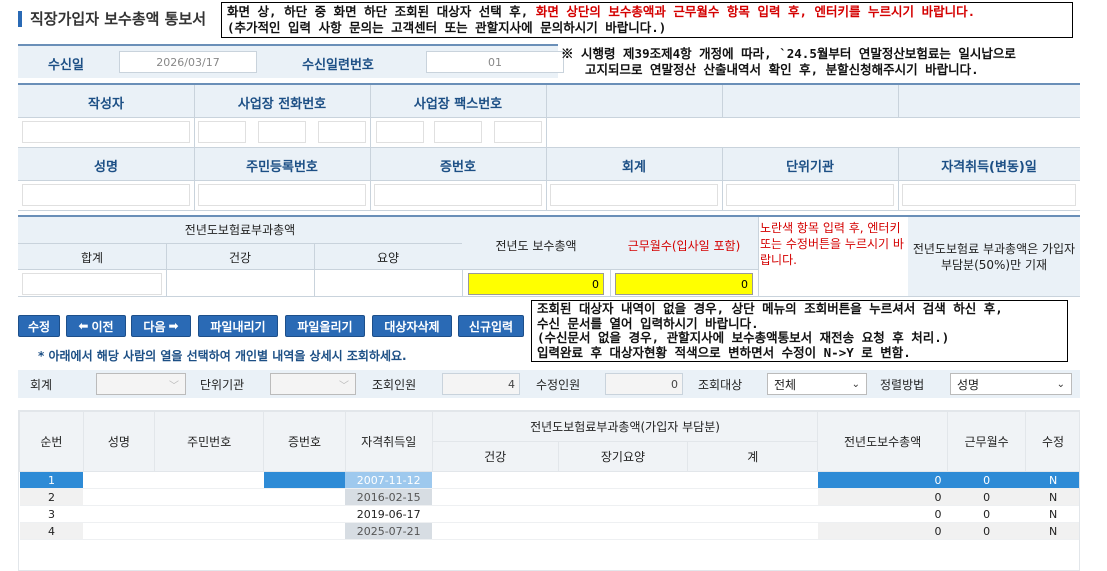  Describe the element at coordinates (173, 326) in the screenshot. I see `arrow-right-icon: ➡` at that location.